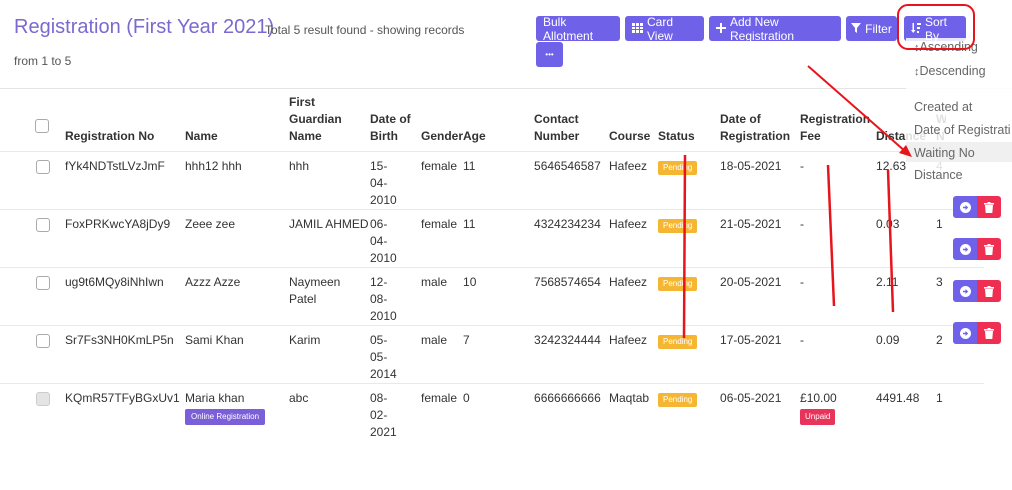  Describe the element at coordinates (721, 29) in the screenshot. I see `plus-icon` at that location.